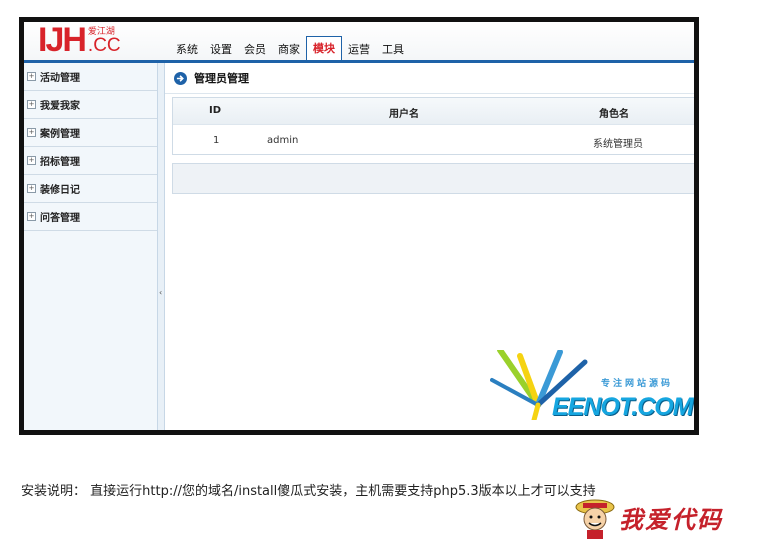  What do you see at coordinates (187, 50) in the screenshot?
I see `nav-tab-system: 系统` at bounding box center [187, 50].